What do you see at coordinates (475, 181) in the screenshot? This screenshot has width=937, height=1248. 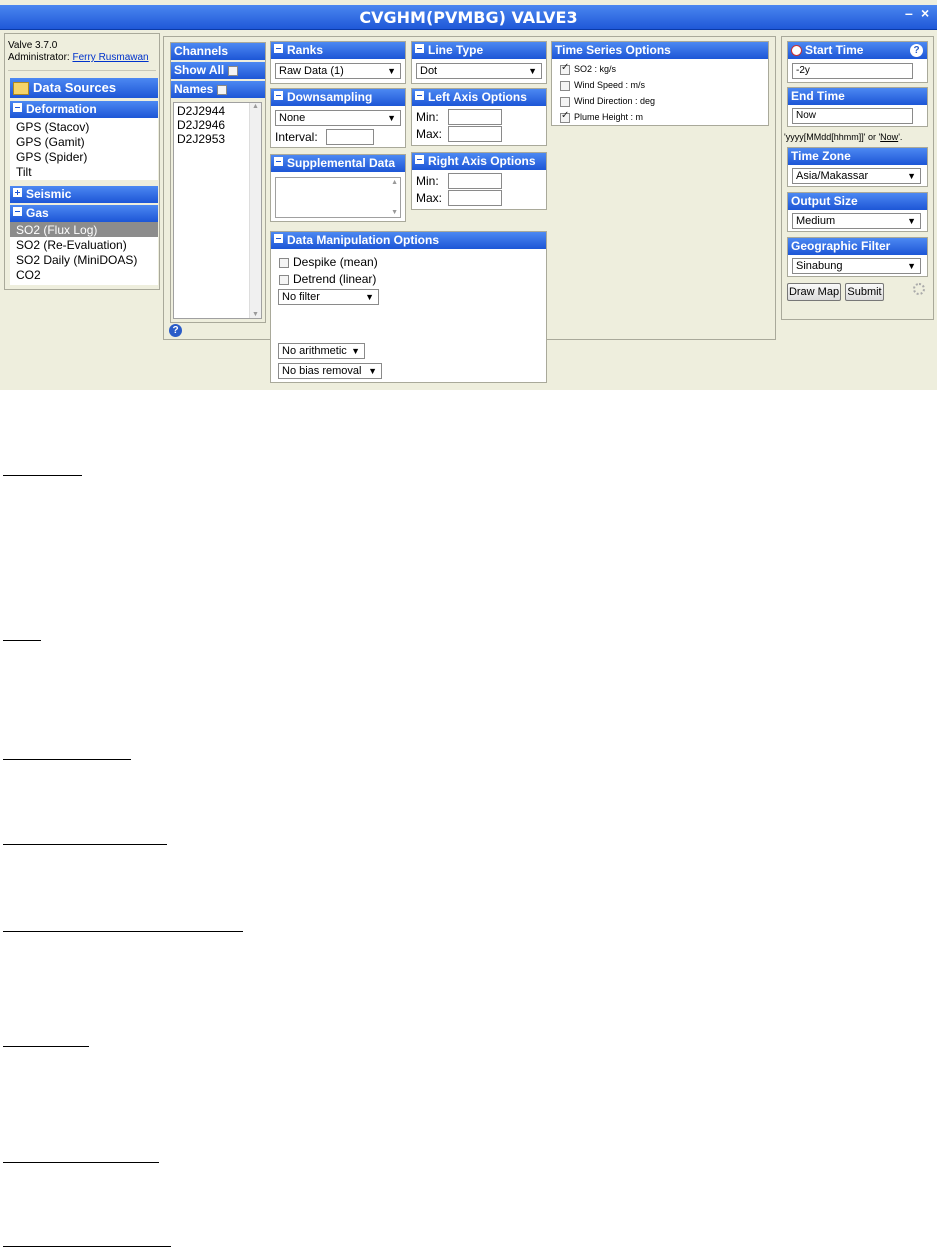 I see `right-min-input` at bounding box center [475, 181].